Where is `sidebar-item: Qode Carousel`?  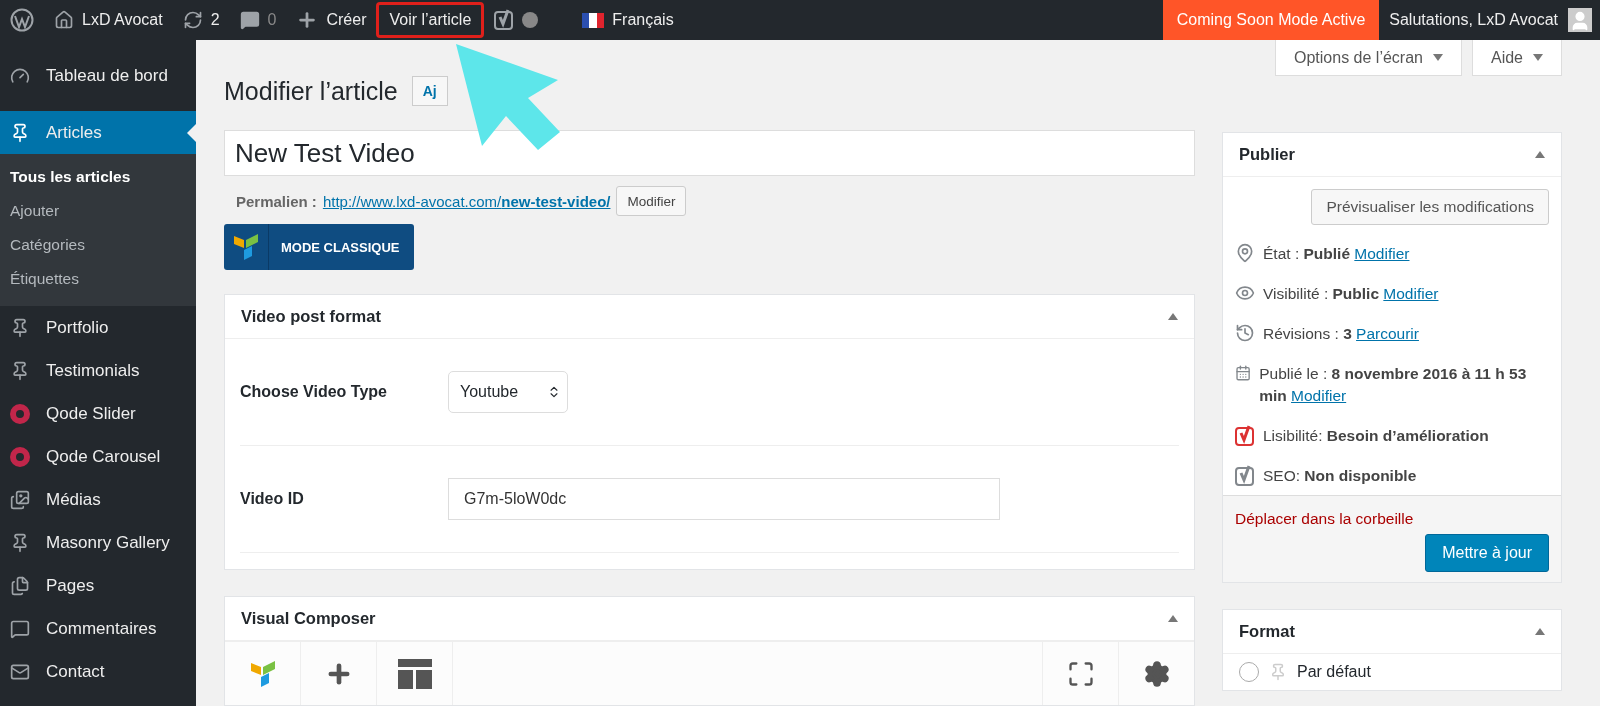 sidebar-item: Qode Carousel is located at coordinates (98, 456).